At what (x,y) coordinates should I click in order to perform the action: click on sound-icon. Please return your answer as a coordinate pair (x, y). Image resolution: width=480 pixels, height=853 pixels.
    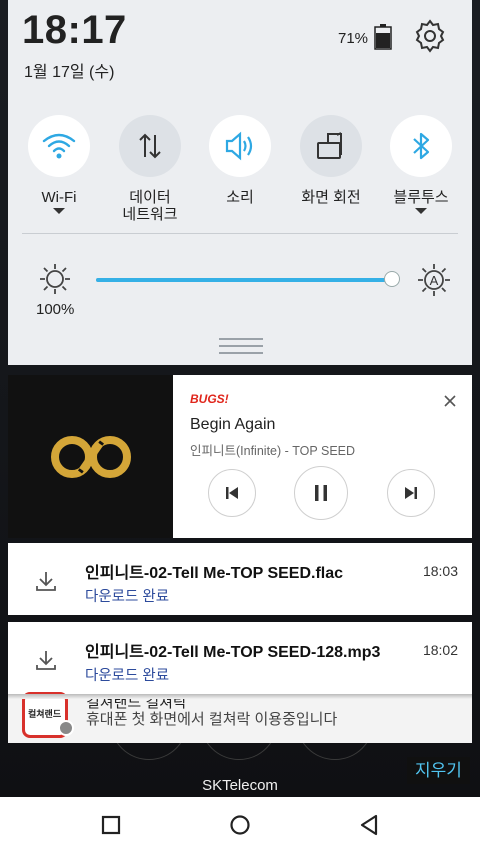
    Looking at the image, I should click on (239, 146).